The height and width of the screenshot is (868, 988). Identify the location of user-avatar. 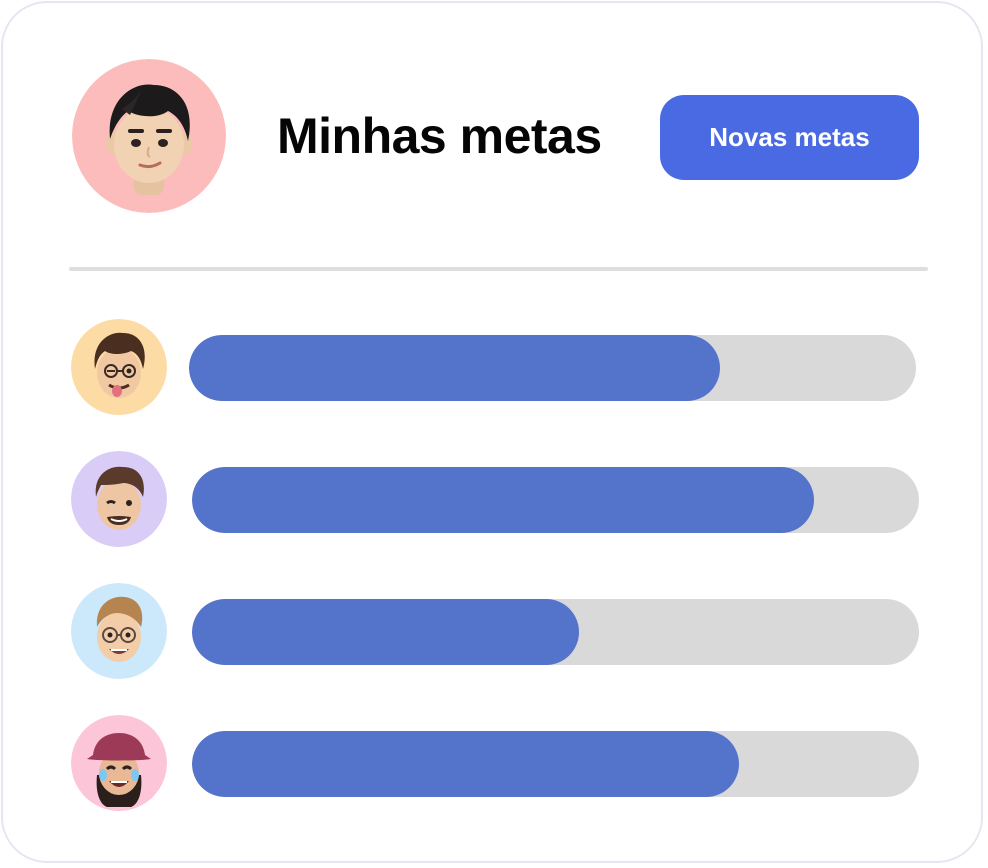
(149, 136).